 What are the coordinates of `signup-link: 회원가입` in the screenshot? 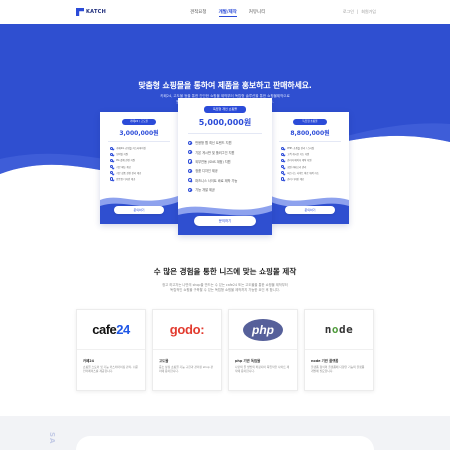 It's located at (368, 12).